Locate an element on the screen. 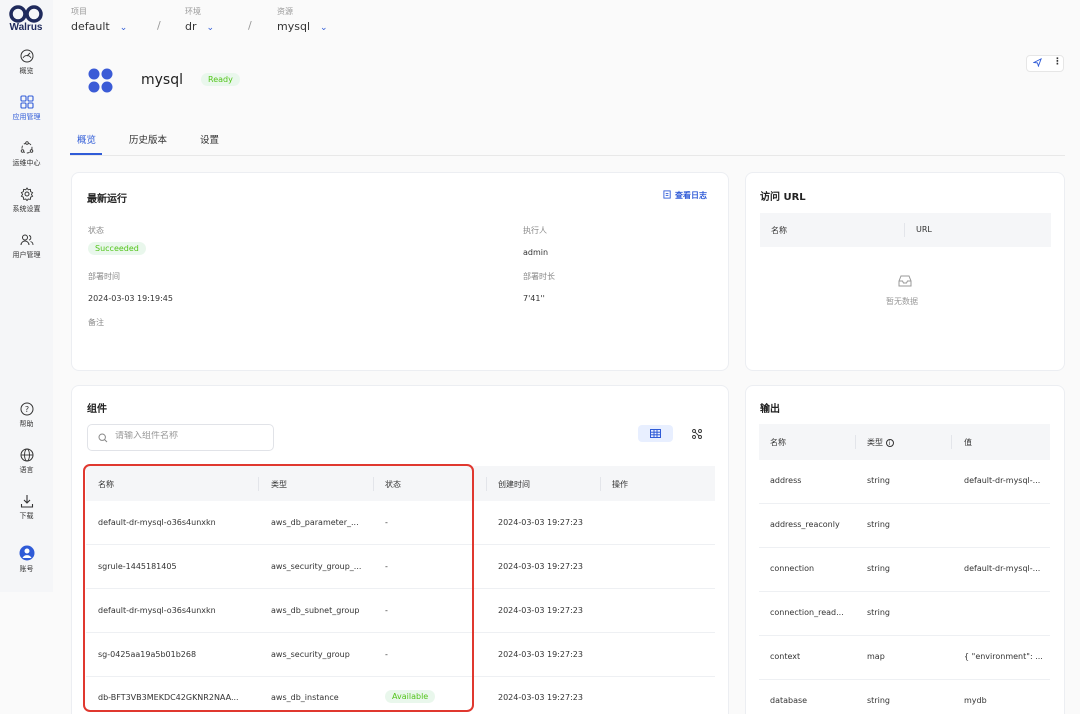 This screenshot has width=1080, height=714. sidebar-item-download: 下载 is located at coordinates (26, 507).